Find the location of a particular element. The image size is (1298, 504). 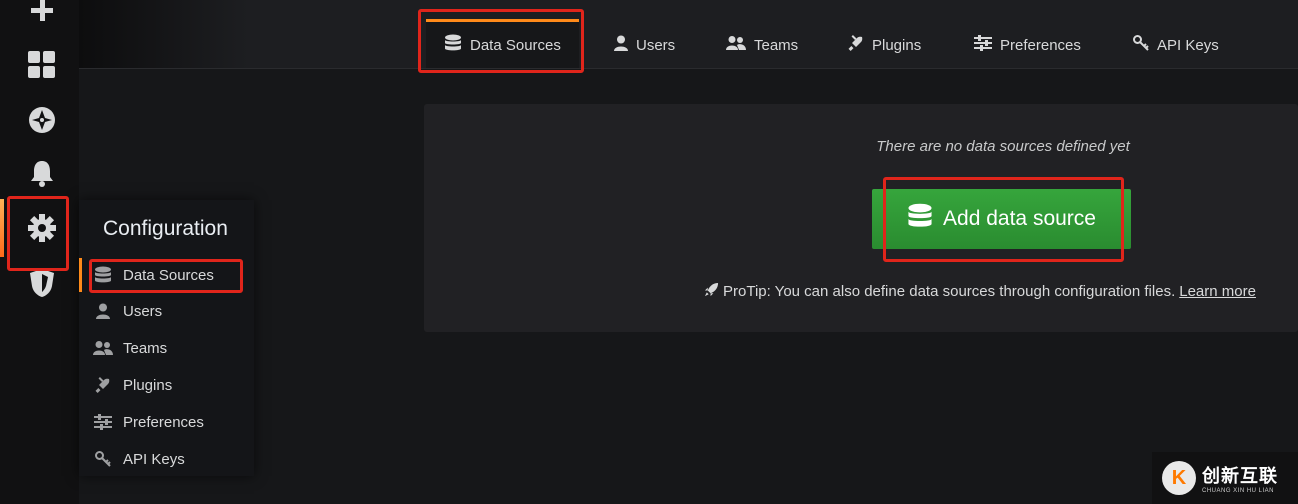

plus-icon is located at coordinates (42, 15).